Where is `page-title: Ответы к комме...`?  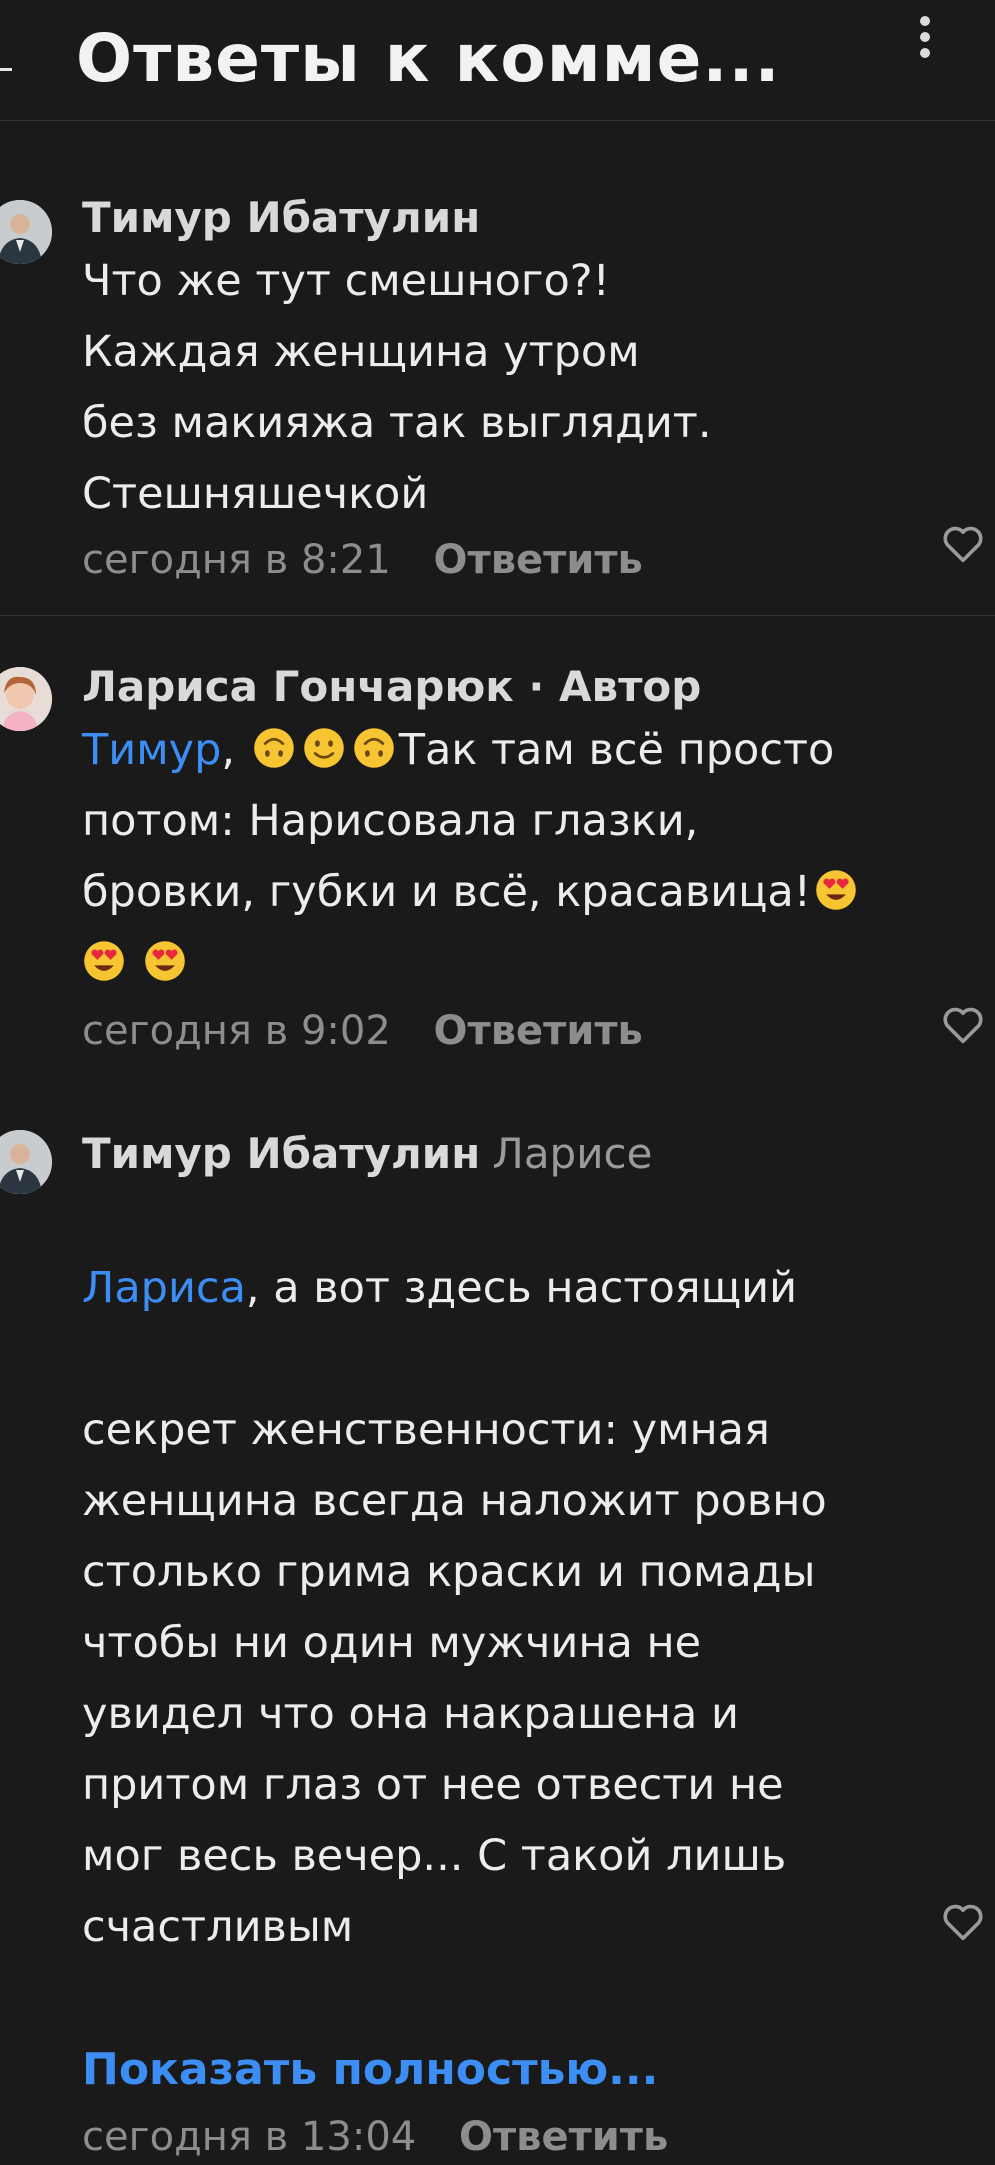 page-title: Ответы к комме... is located at coordinates (428, 58).